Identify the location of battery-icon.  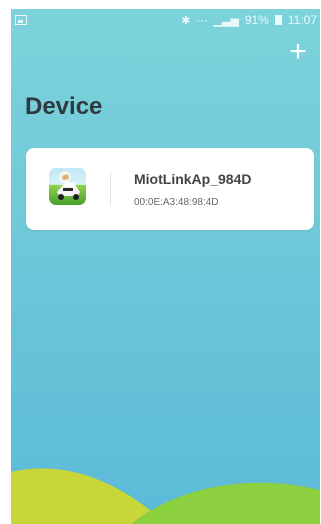
(278, 20).